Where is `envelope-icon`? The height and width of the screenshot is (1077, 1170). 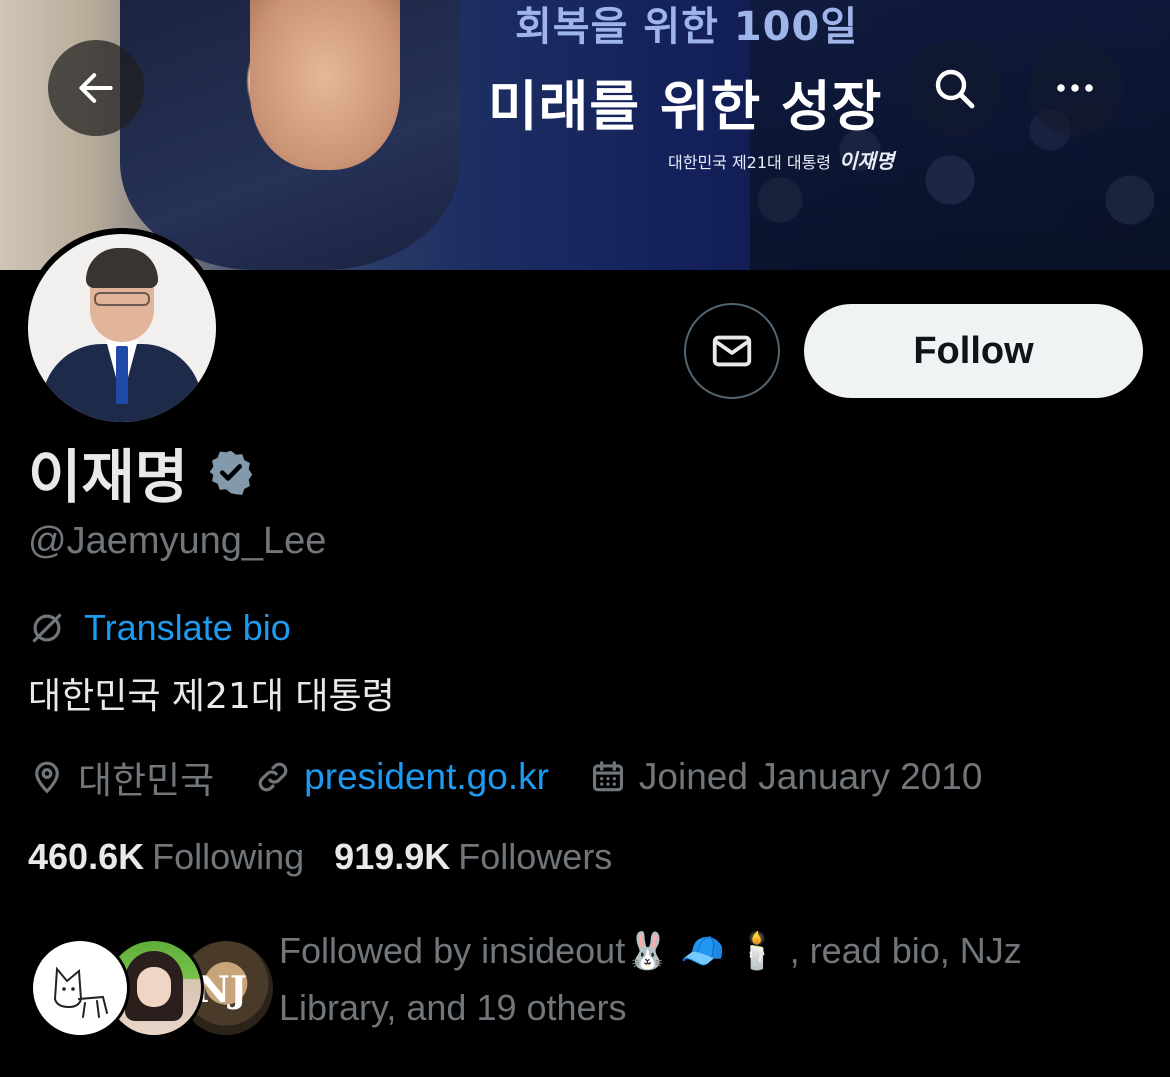
envelope-icon is located at coordinates (732, 351).